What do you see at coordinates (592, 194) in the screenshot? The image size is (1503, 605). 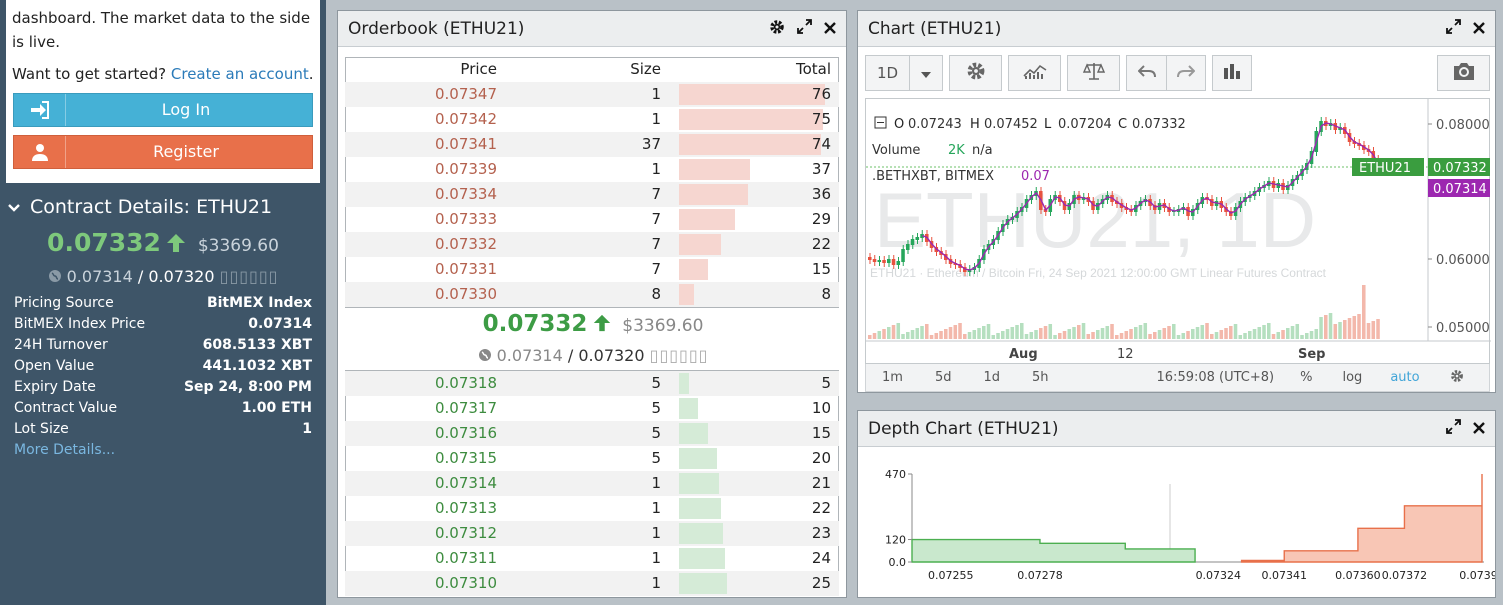 I see `orderbook-row: 0.07334 7 36` at bounding box center [592, 194].